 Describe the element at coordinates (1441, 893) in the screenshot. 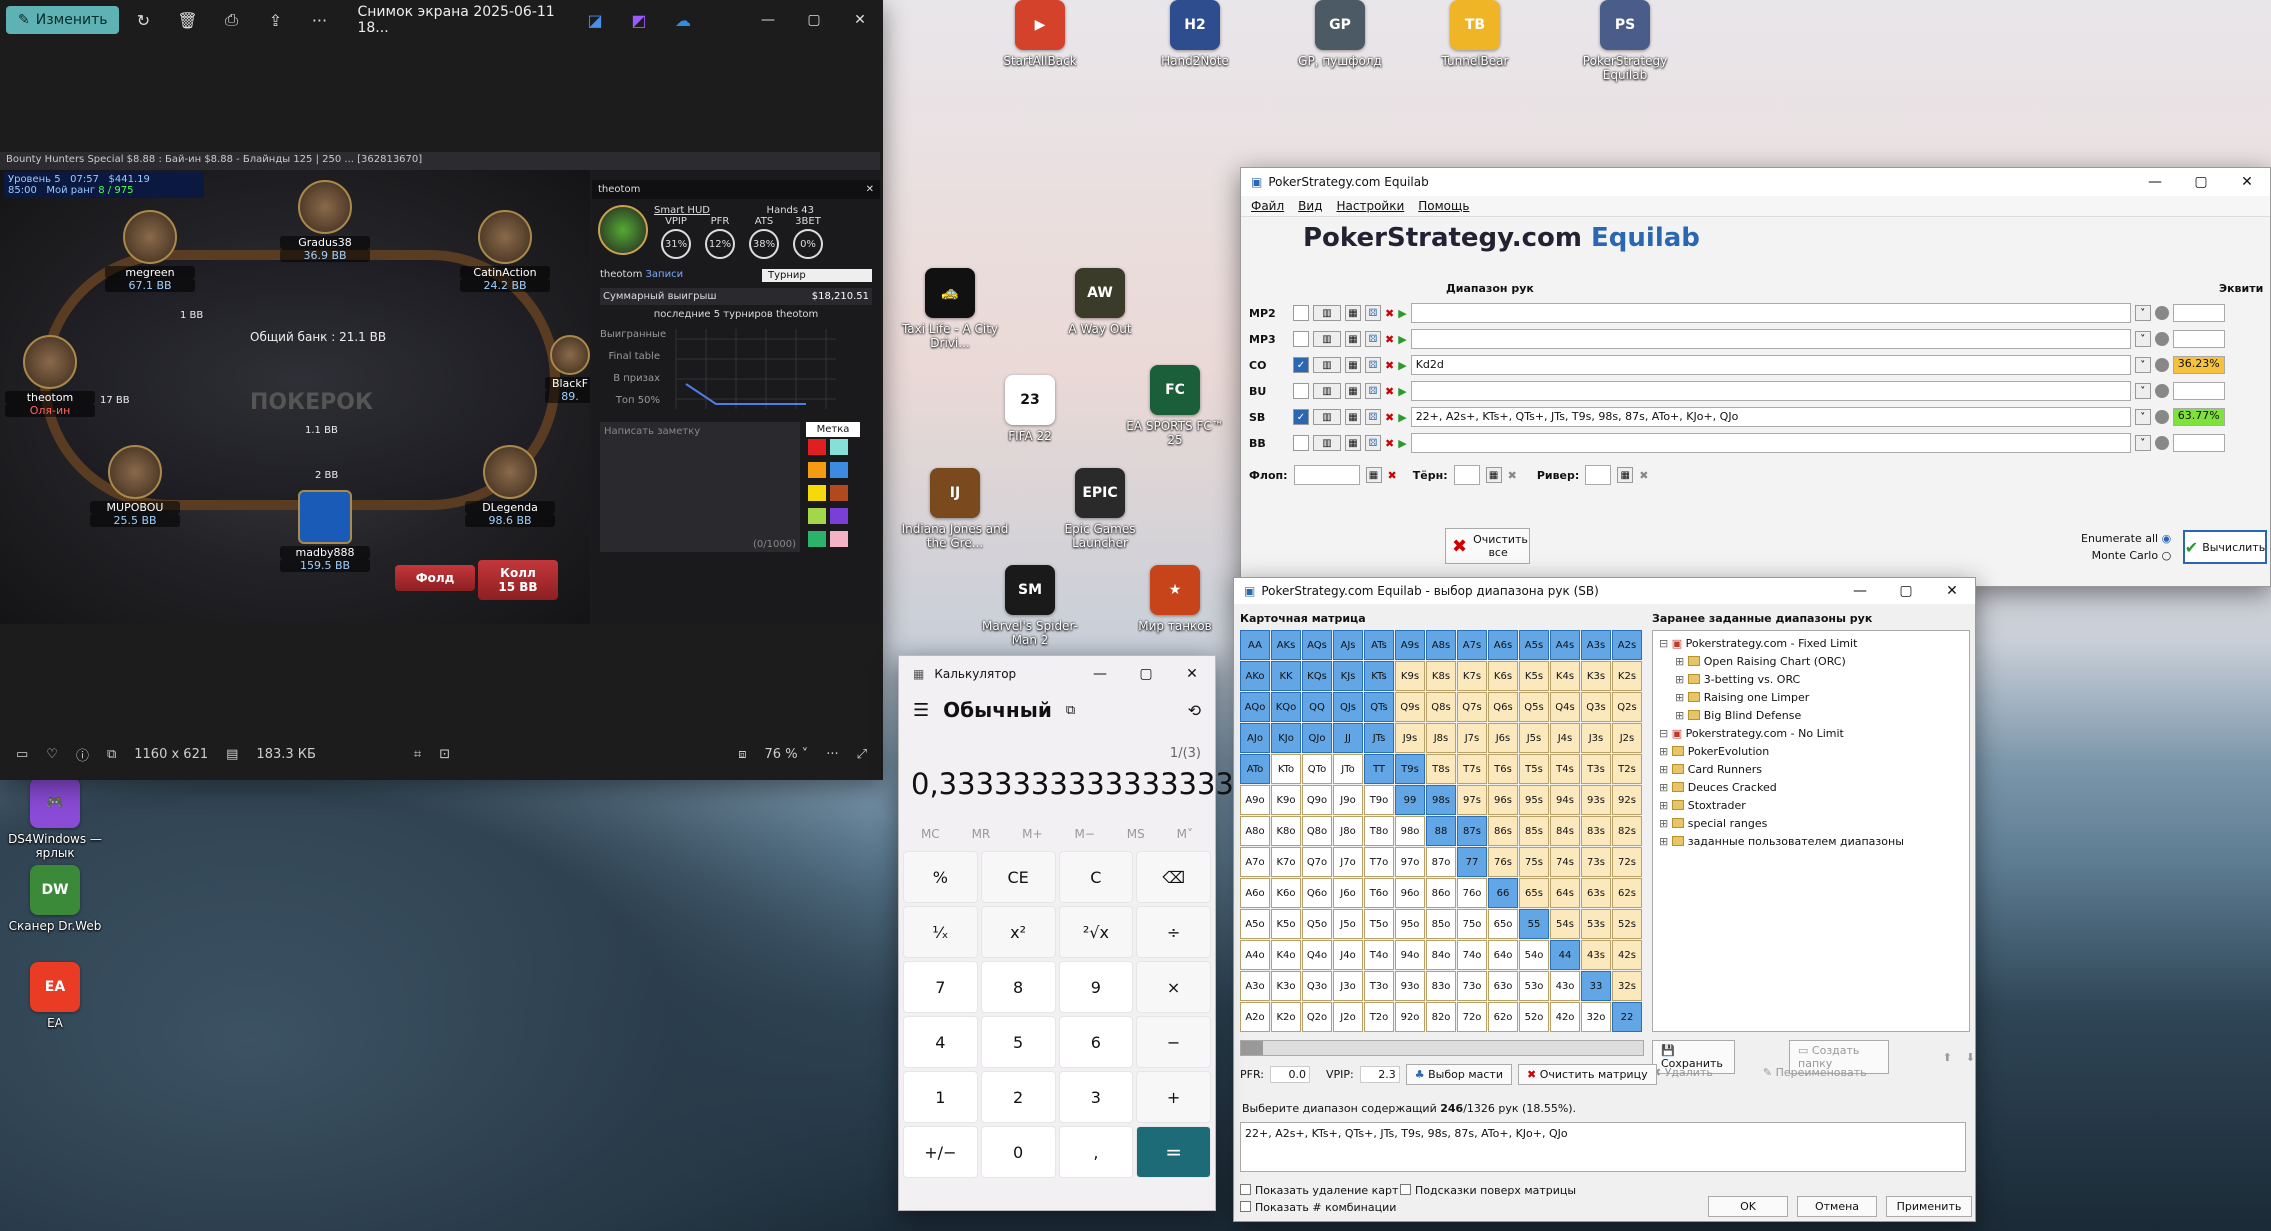

I see `matrix-cell-86o: 86o` at that location.